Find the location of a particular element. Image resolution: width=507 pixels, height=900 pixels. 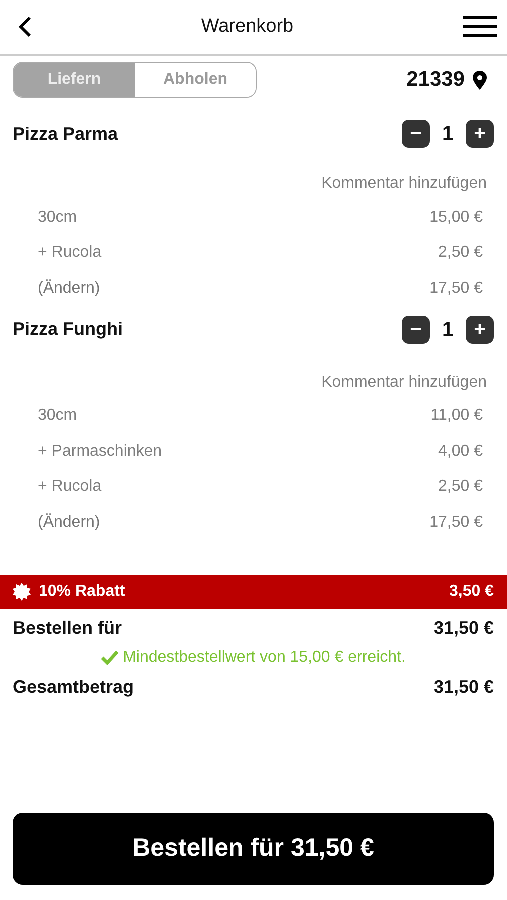

product-name: Pizza Funghi is located at coordinates (68, 329).